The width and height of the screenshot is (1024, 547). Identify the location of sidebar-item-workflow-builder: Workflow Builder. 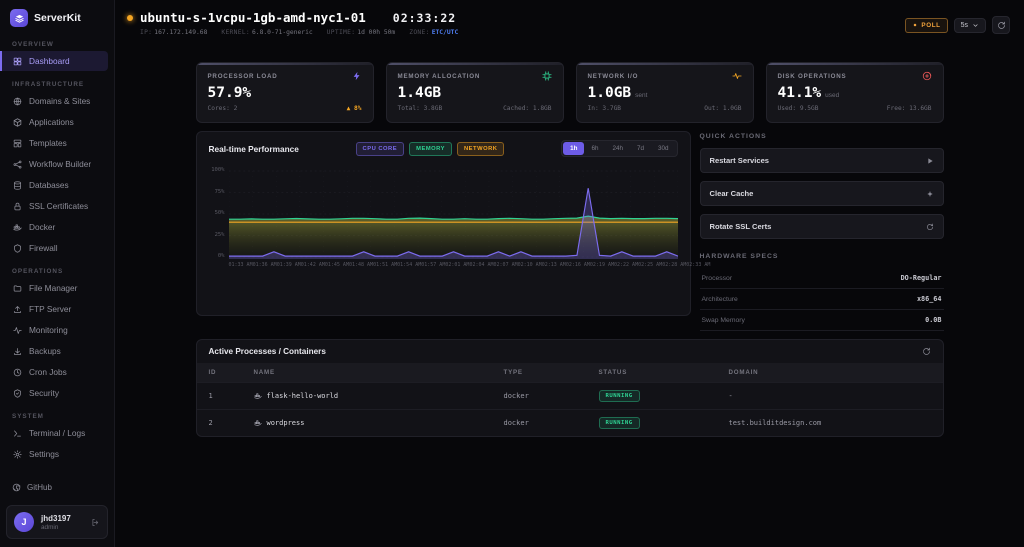
(54, 164).